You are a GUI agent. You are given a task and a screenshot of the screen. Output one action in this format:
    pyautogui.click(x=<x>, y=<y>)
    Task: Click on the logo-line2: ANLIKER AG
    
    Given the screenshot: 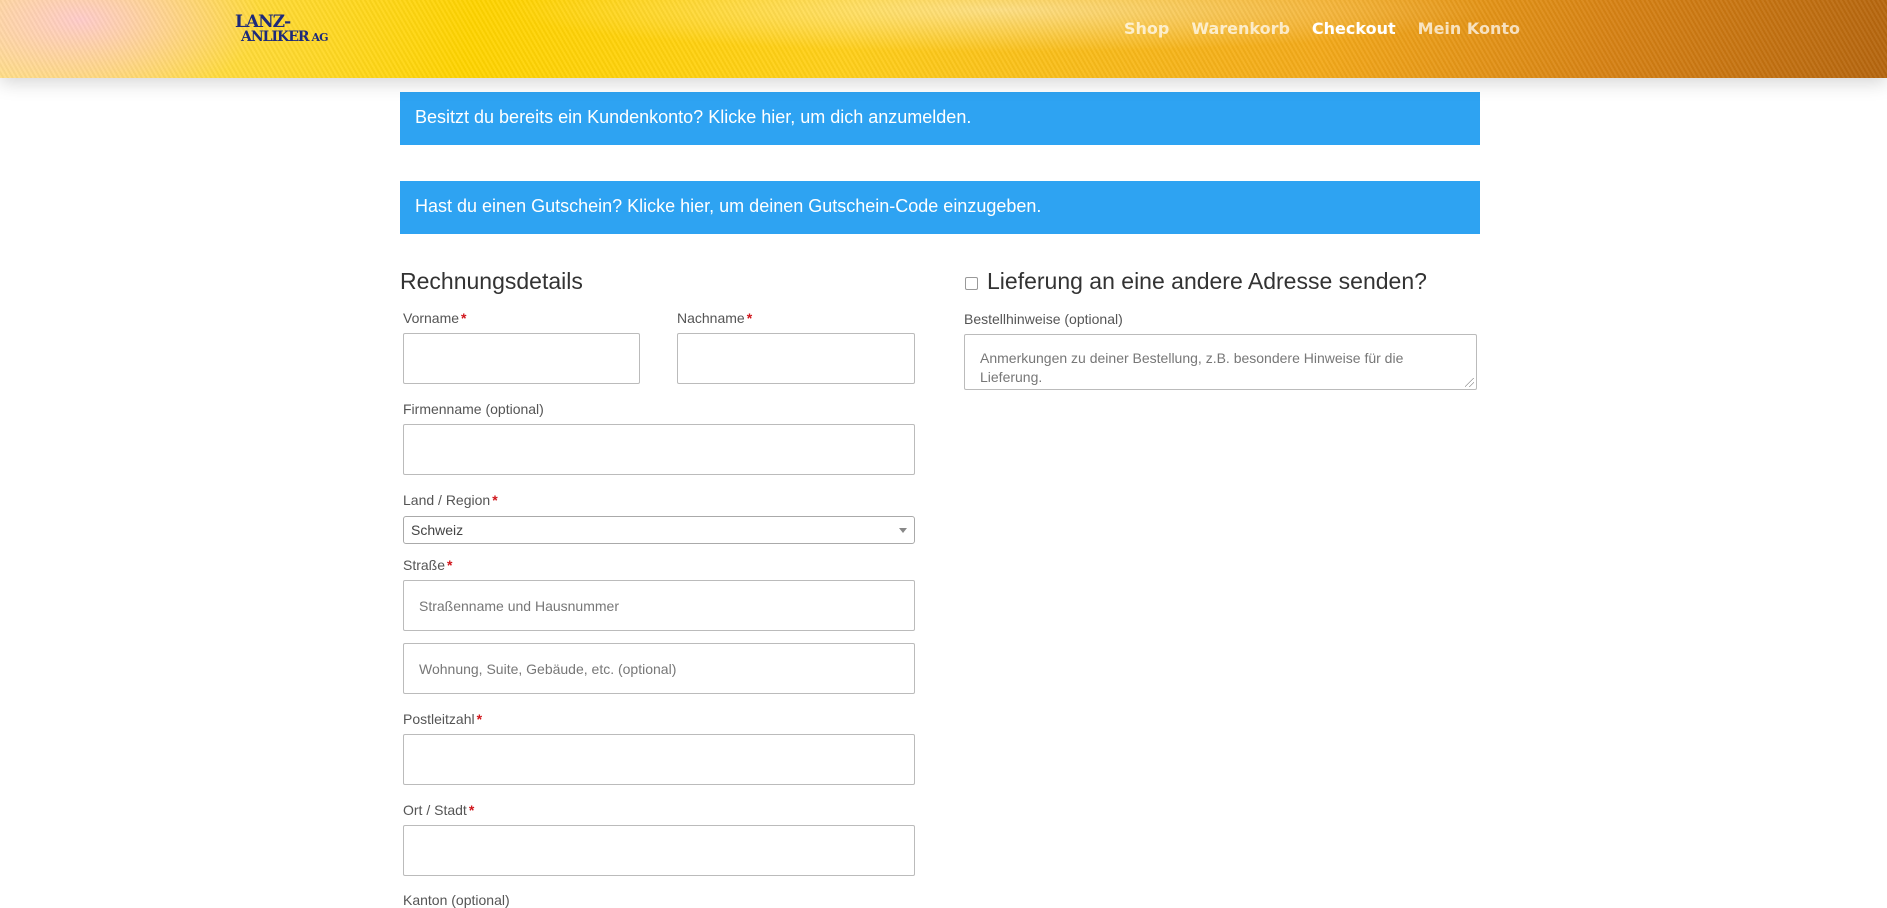 What is the action you would take?
    pyautogui.click(x=285, y=37)
    